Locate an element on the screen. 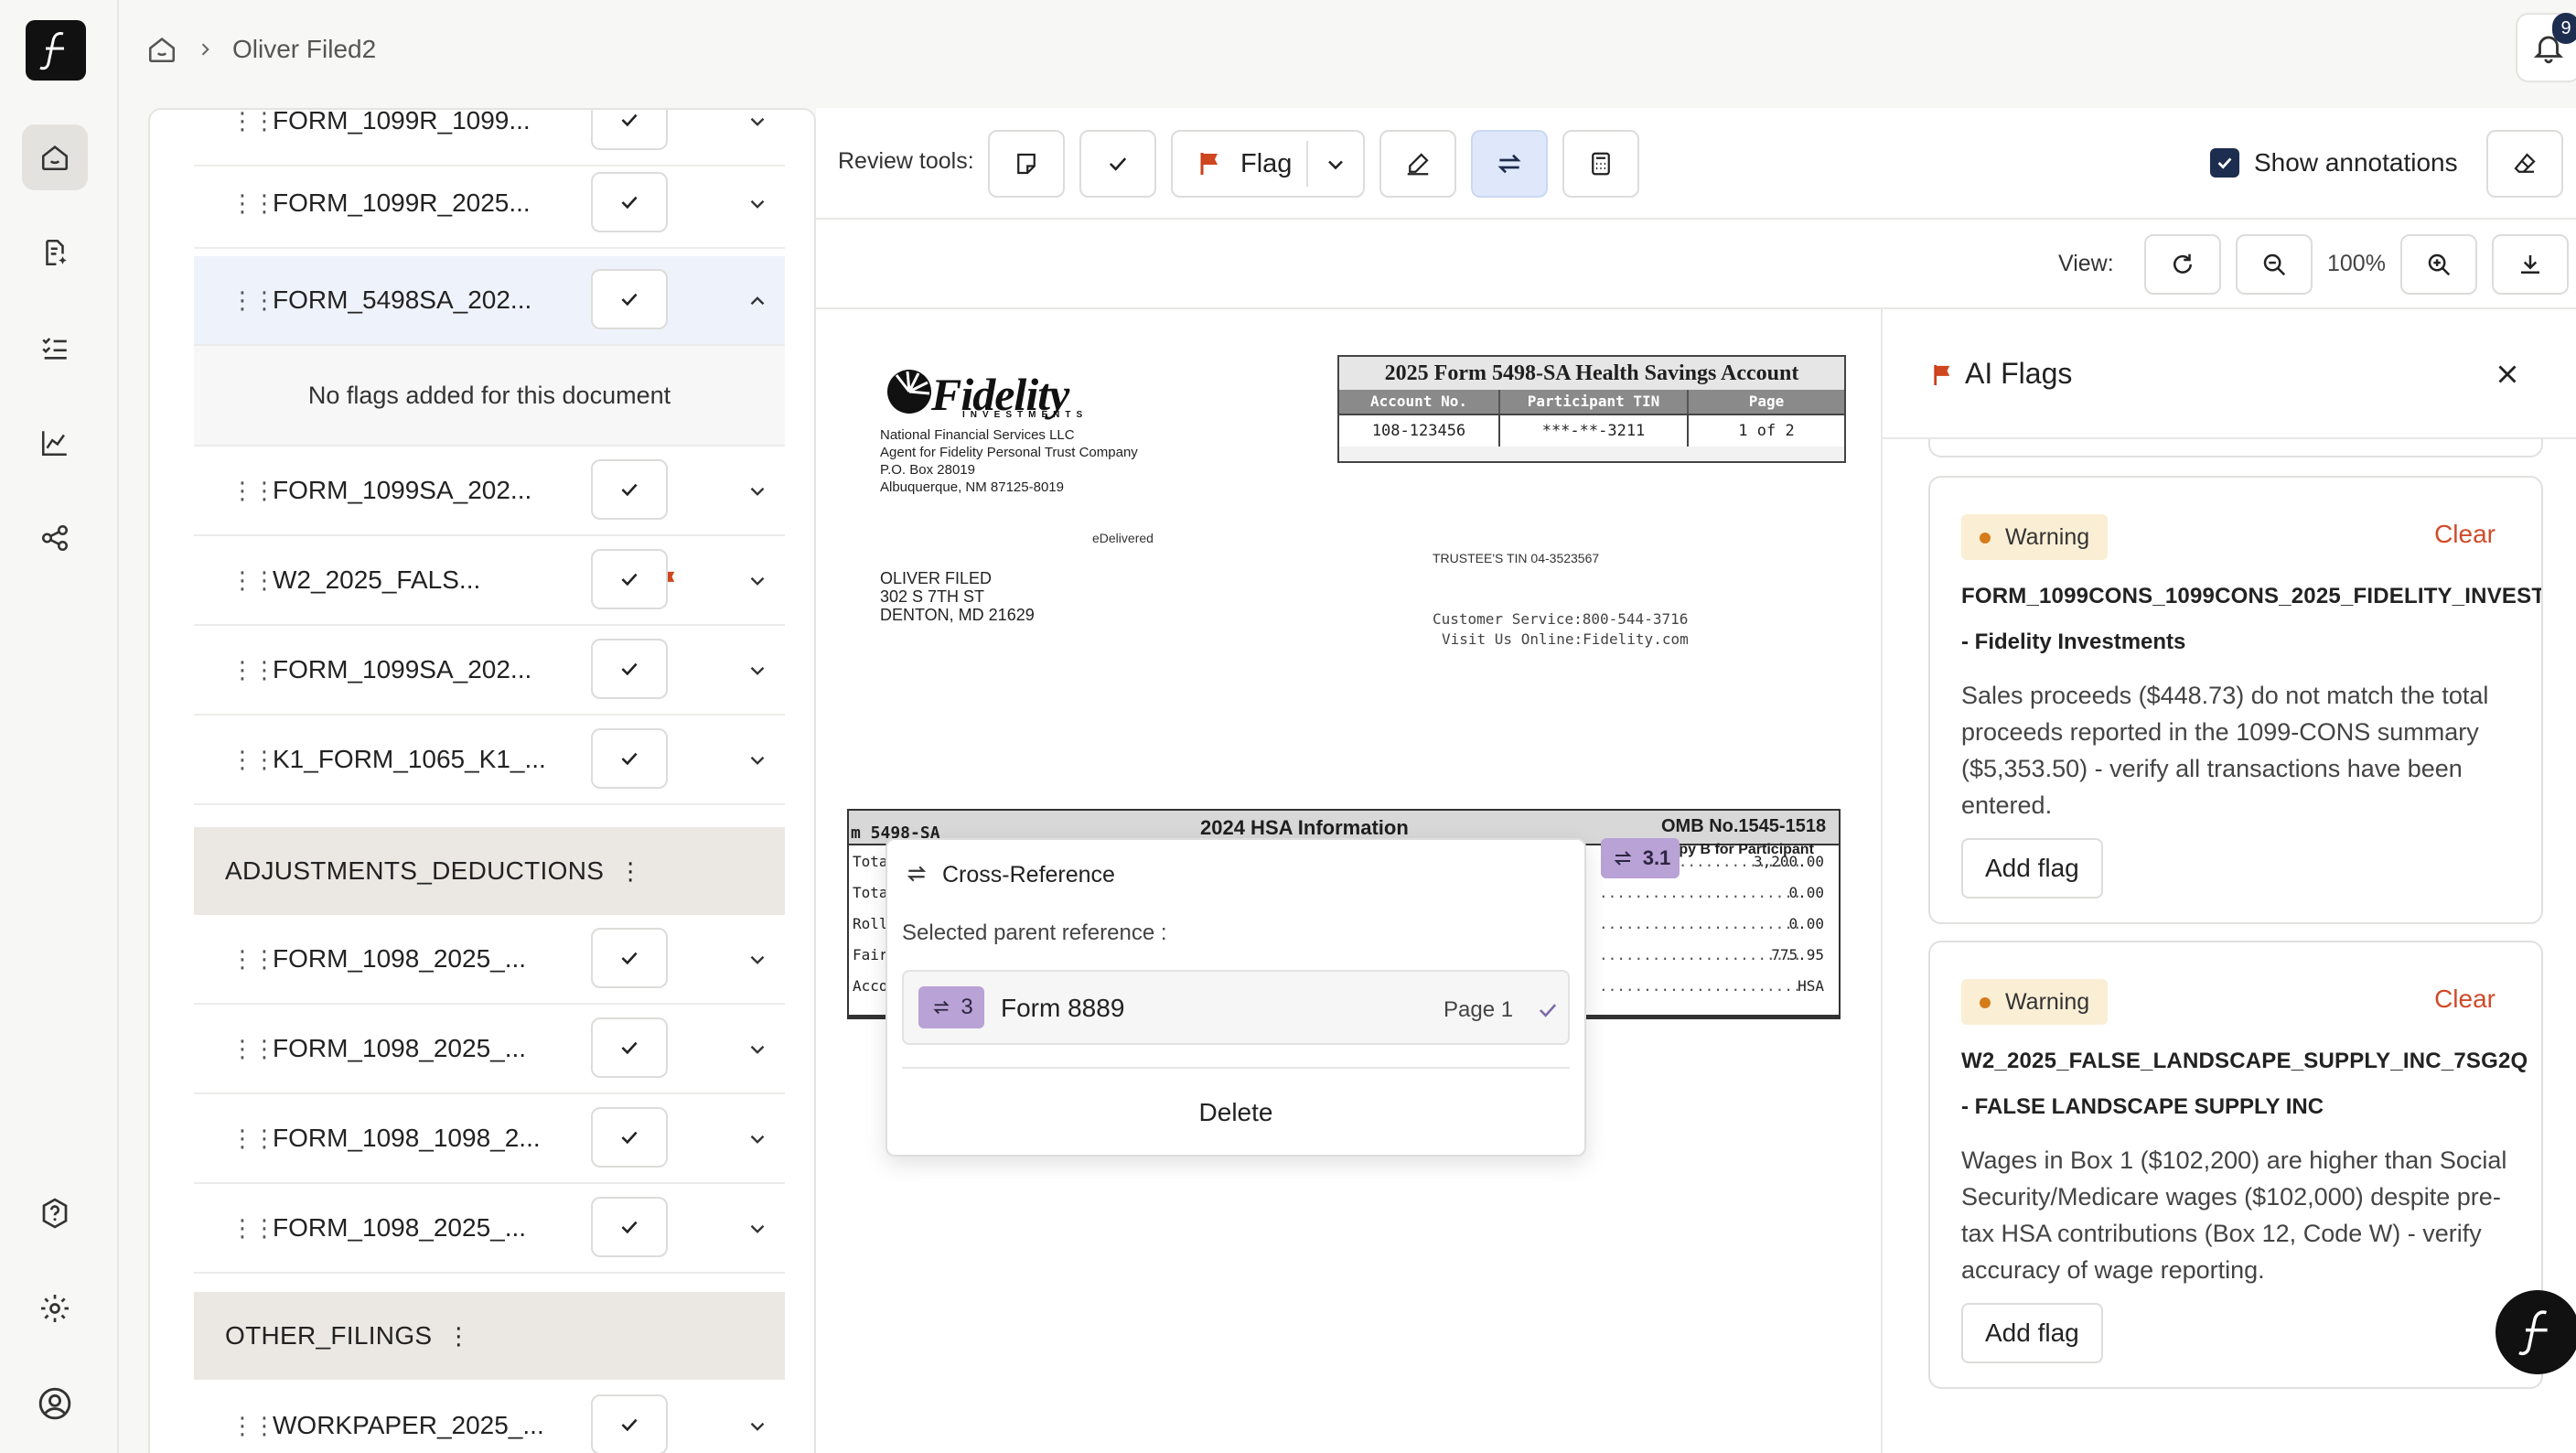 The height and width of the screenshot is (1453, 2576). nav-analytics is located at coordinates (55, 443).